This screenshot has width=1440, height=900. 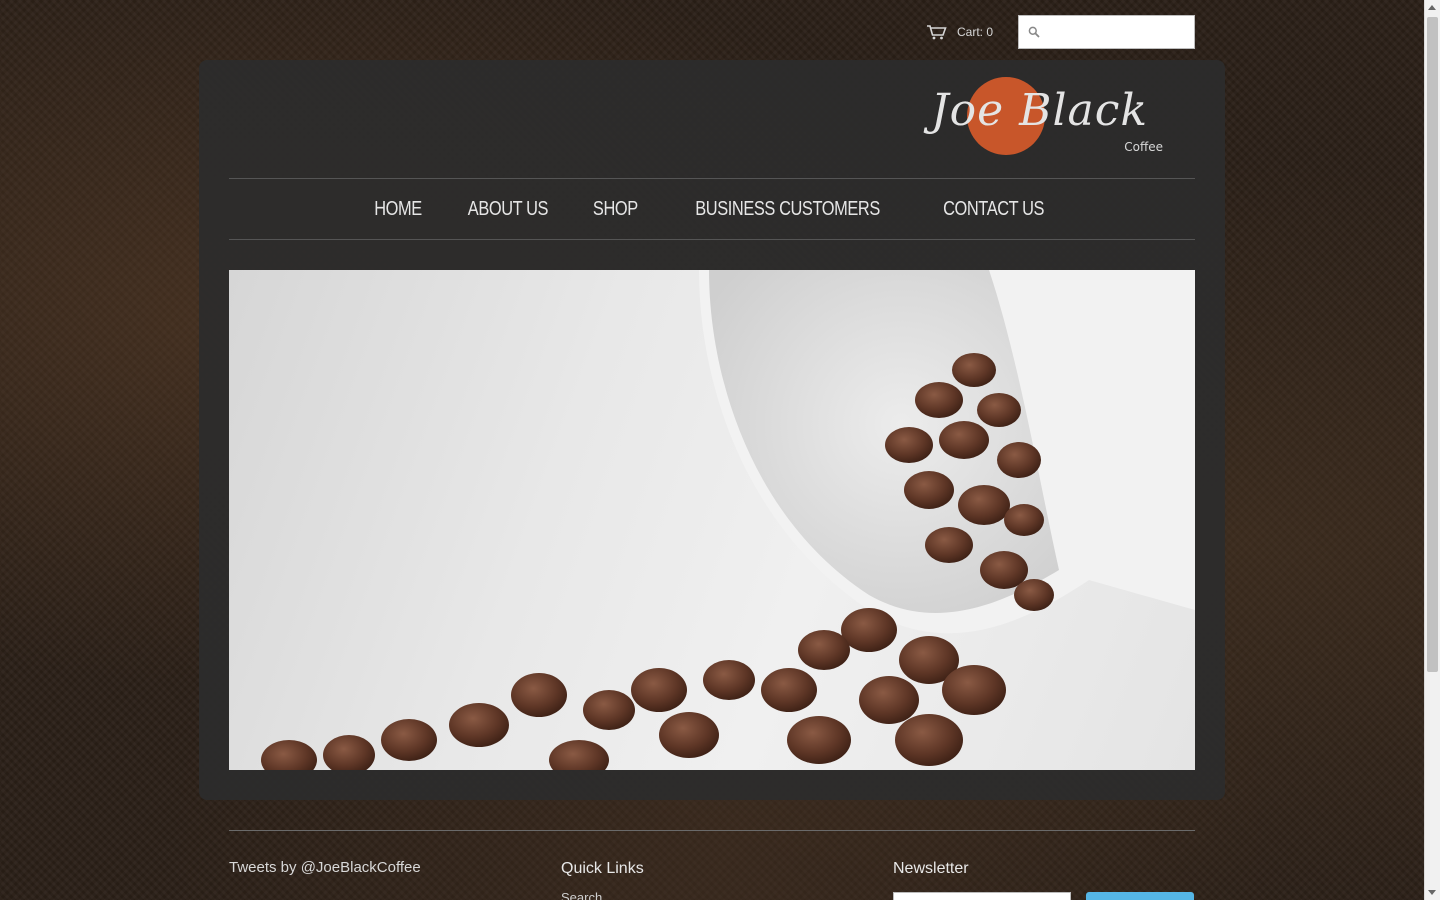 I want to click on cart-link: Cart: 0, so click(x=959, y=32).